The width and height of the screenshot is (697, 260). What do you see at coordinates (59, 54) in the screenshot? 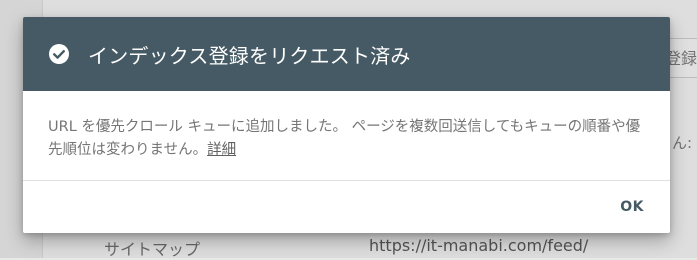
I see `check-circle-icon` at bounding box center [59, 54].